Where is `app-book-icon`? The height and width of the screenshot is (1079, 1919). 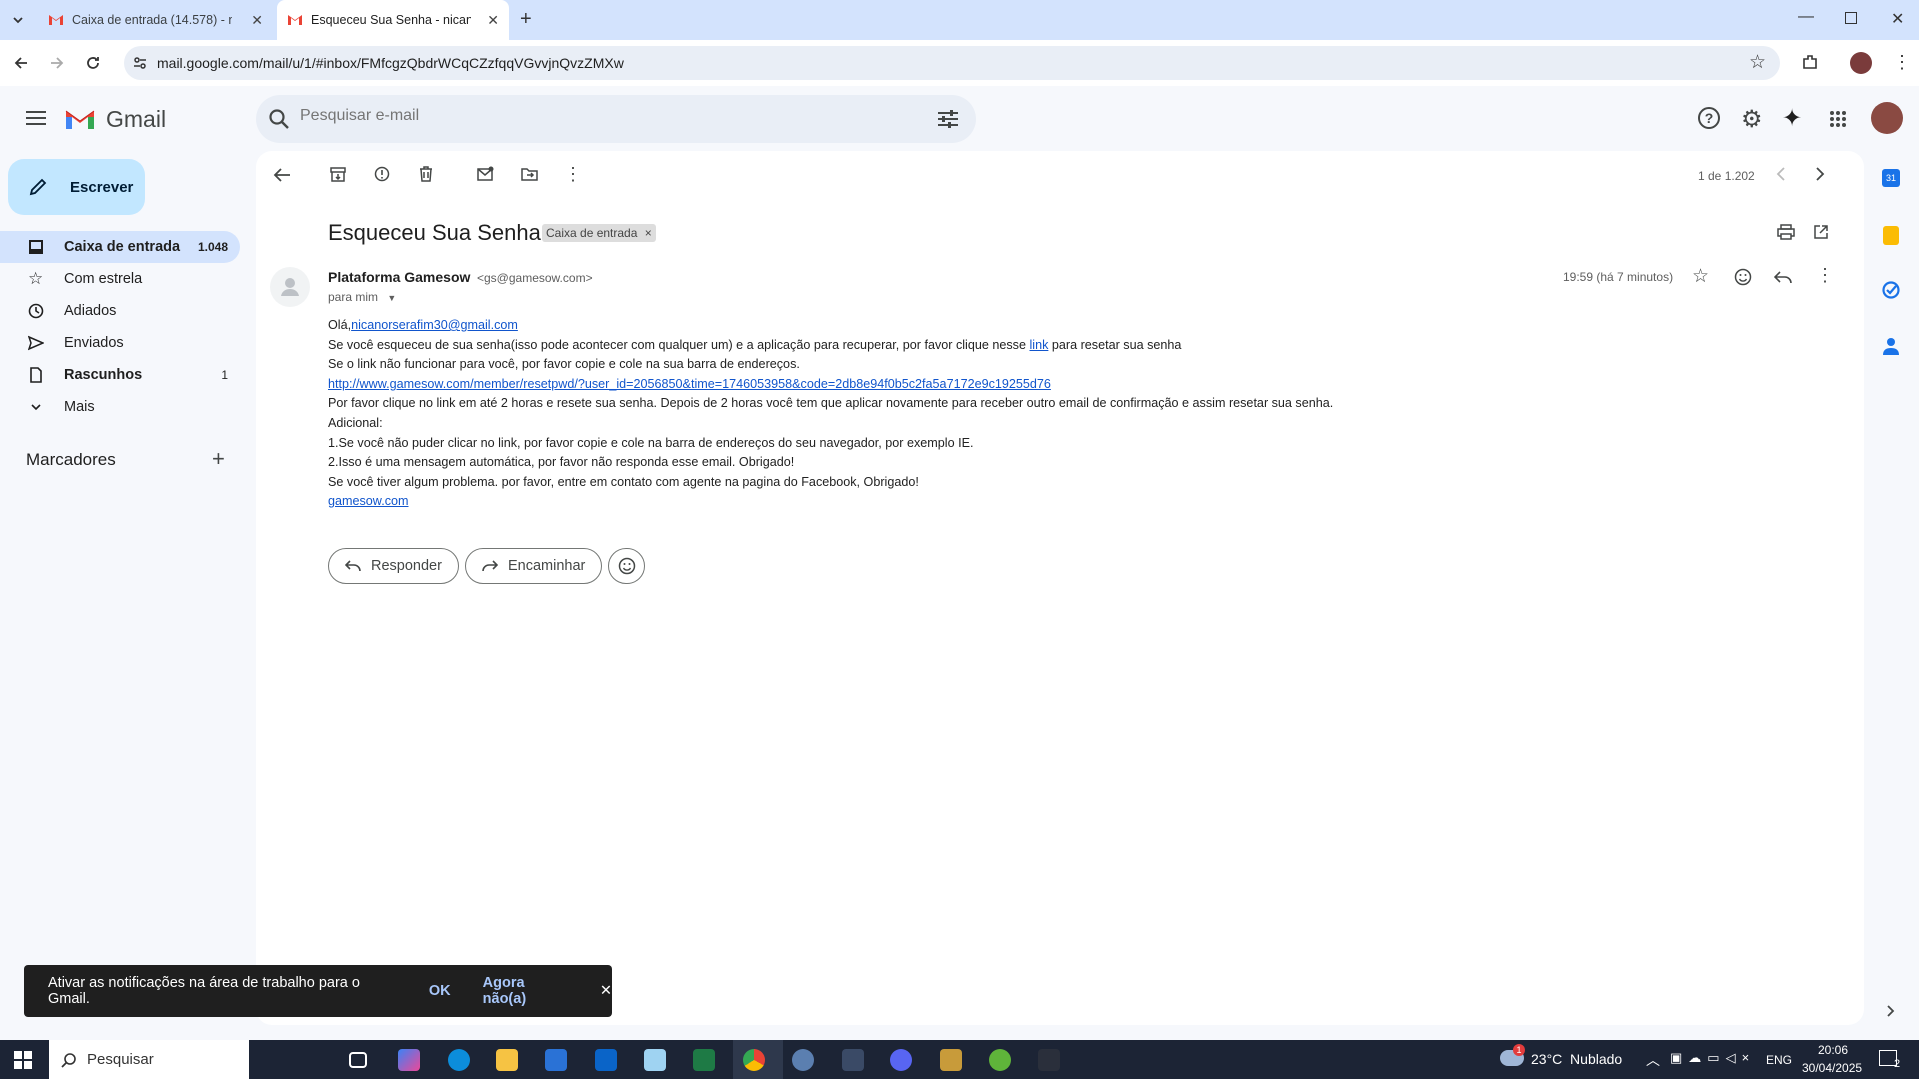 app-book-icon is located at coordinates (951, 1060).